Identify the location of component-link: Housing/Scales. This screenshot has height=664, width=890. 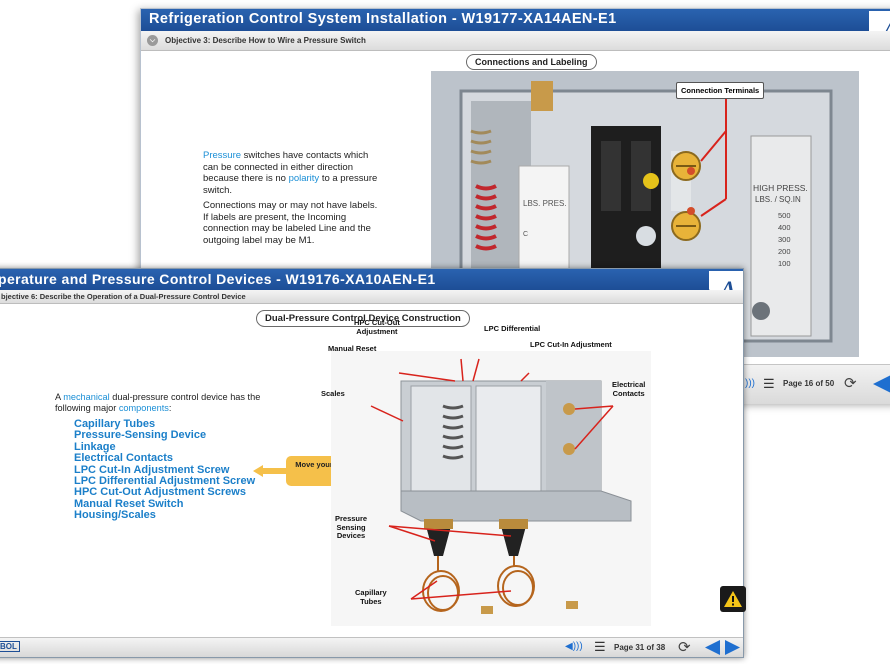
(164, 515).